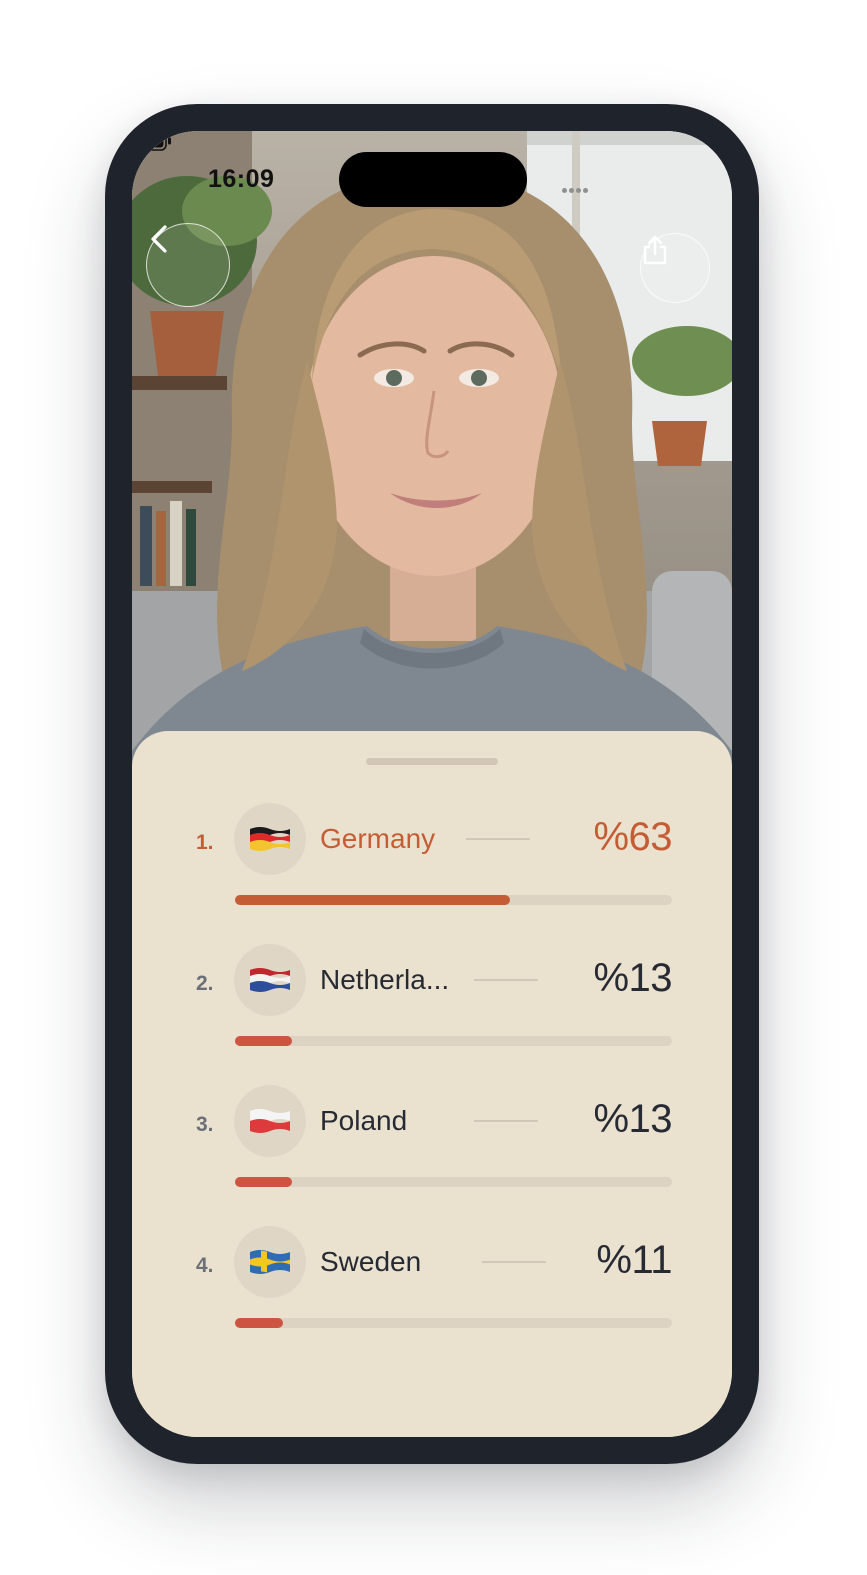 Image resolution: width=867 pixels, height=1575 pixels. I want to click on poland-flag-icon, so click(270, 1121).